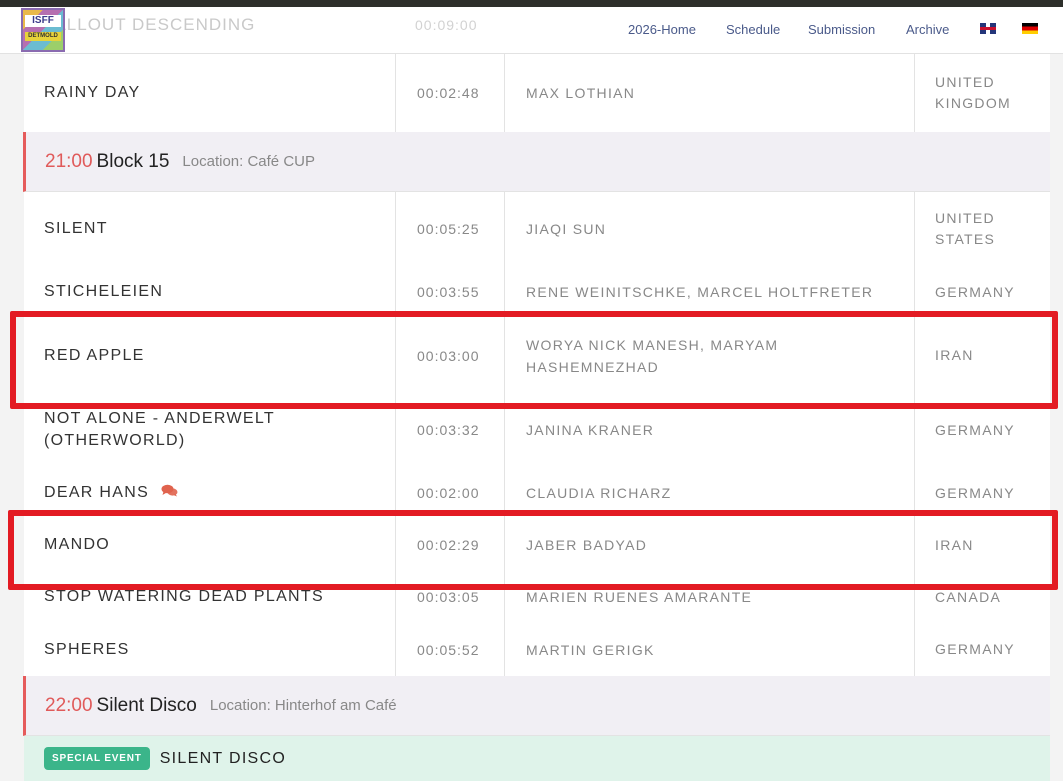 The image size is (1063, 781). Describe the element at coordinates (446, 25) in the screenshot. I see `scrolled-row-time: 00:09:00` at that location.